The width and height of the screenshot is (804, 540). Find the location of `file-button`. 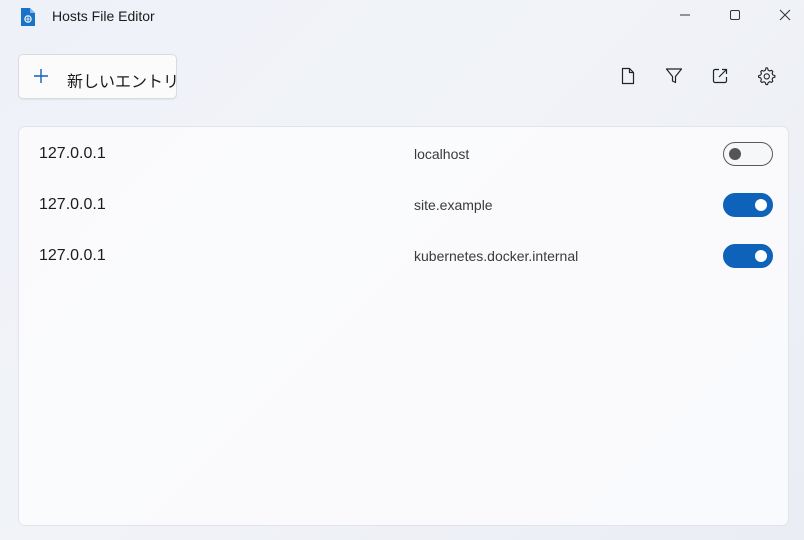

file-button is located at coordinates (628, 76).